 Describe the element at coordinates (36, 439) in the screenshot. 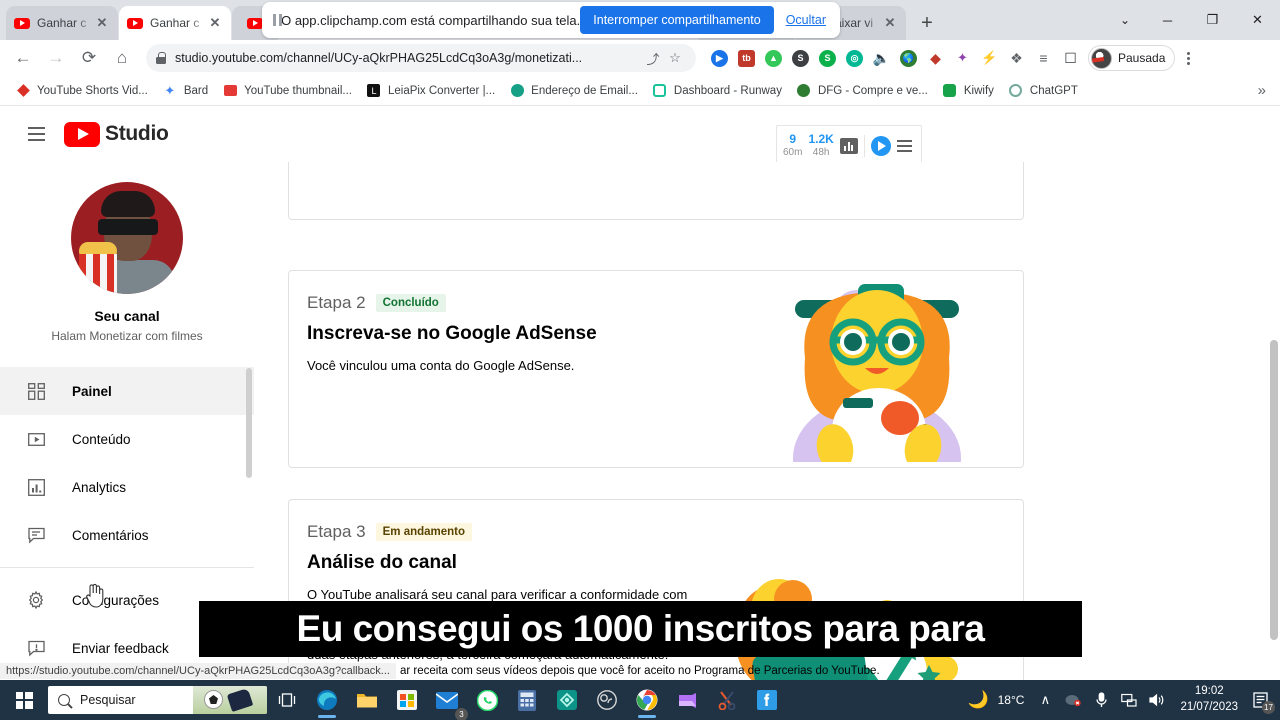

I see `content-video-icon` at that location.